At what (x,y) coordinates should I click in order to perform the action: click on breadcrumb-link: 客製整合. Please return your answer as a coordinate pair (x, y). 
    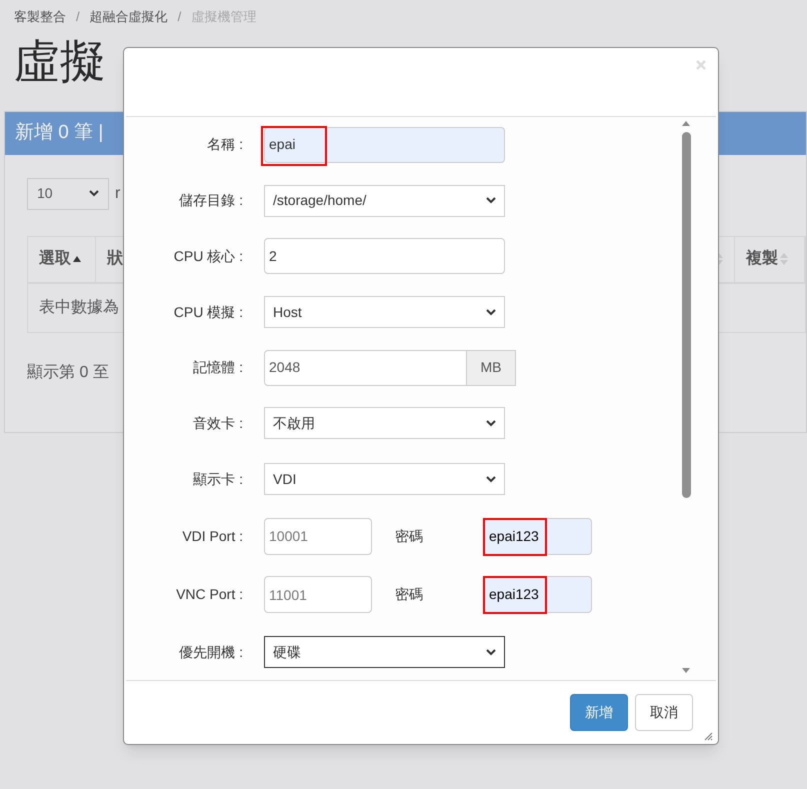
    Looking at the image, I should click on (40, 16).